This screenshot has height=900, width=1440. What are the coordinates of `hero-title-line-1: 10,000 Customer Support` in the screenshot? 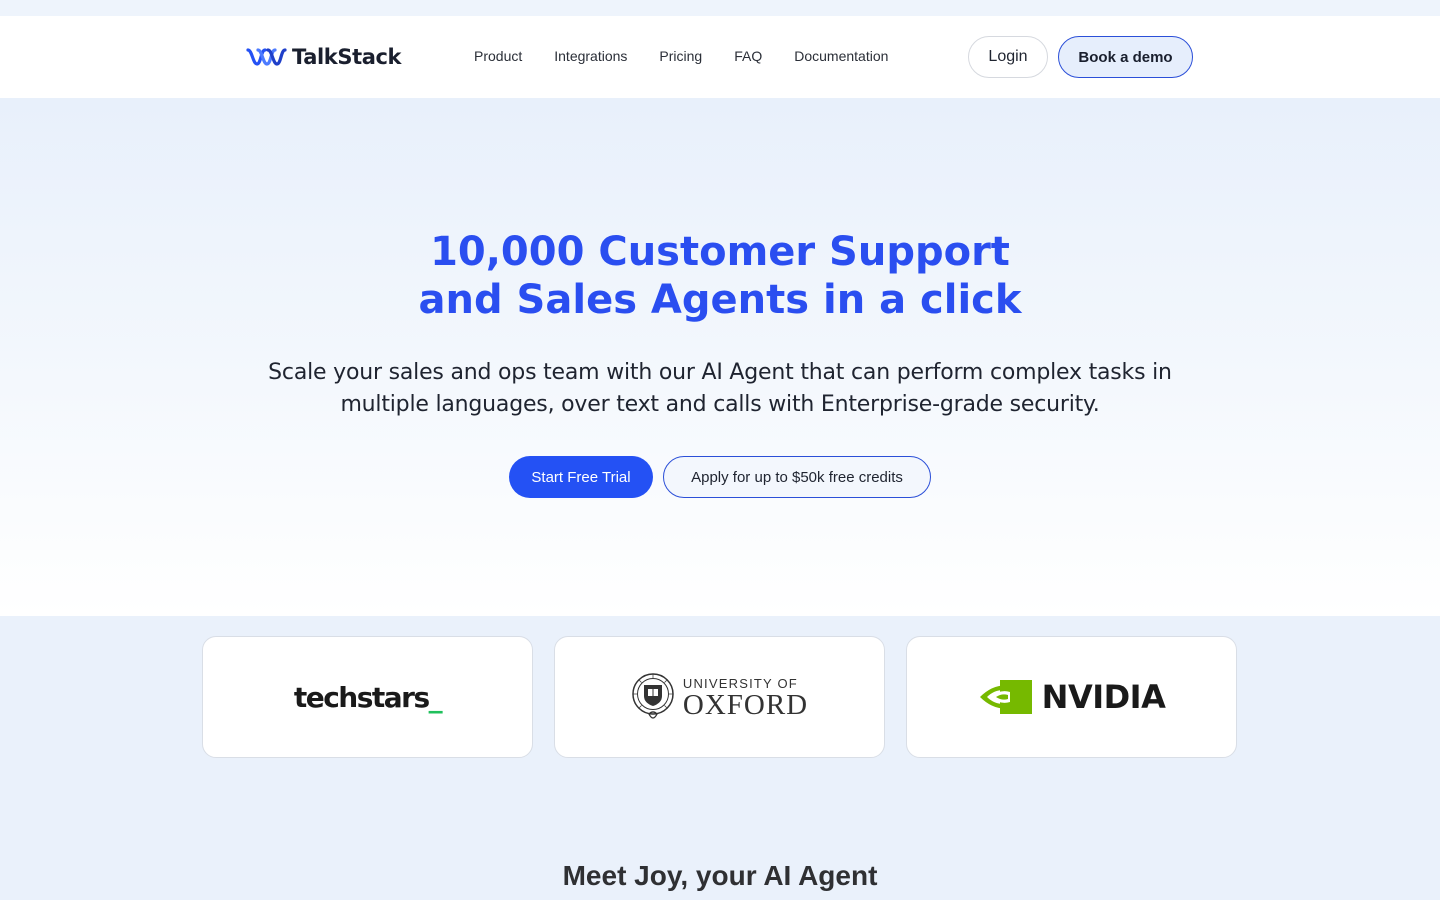 It's located at (720, 252).